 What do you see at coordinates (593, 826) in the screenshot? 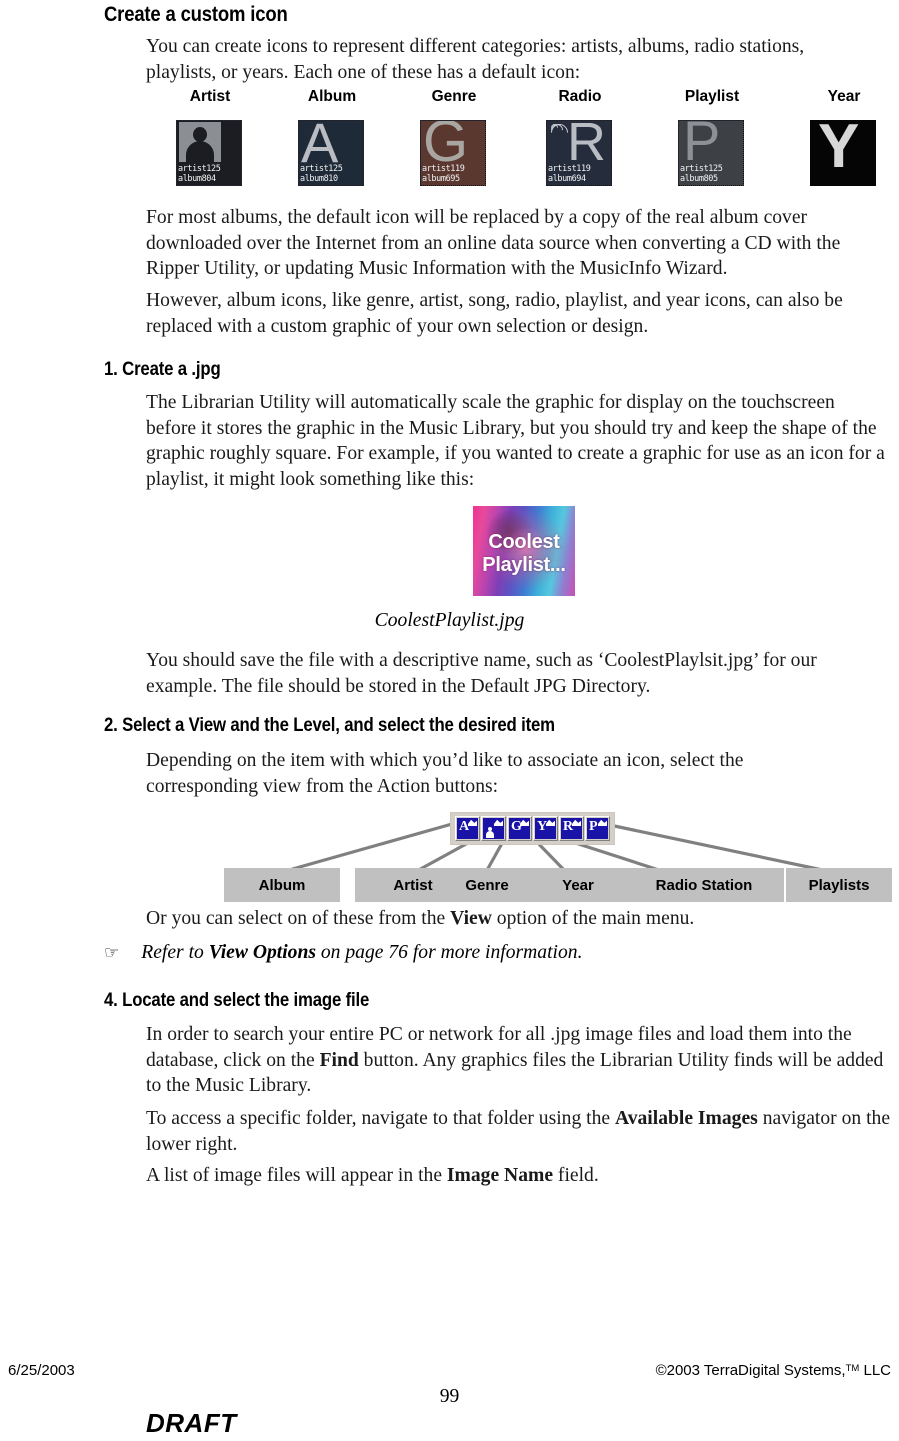
I see `toolbar-glyph-playlists: P` at bounding box center [593, 826].